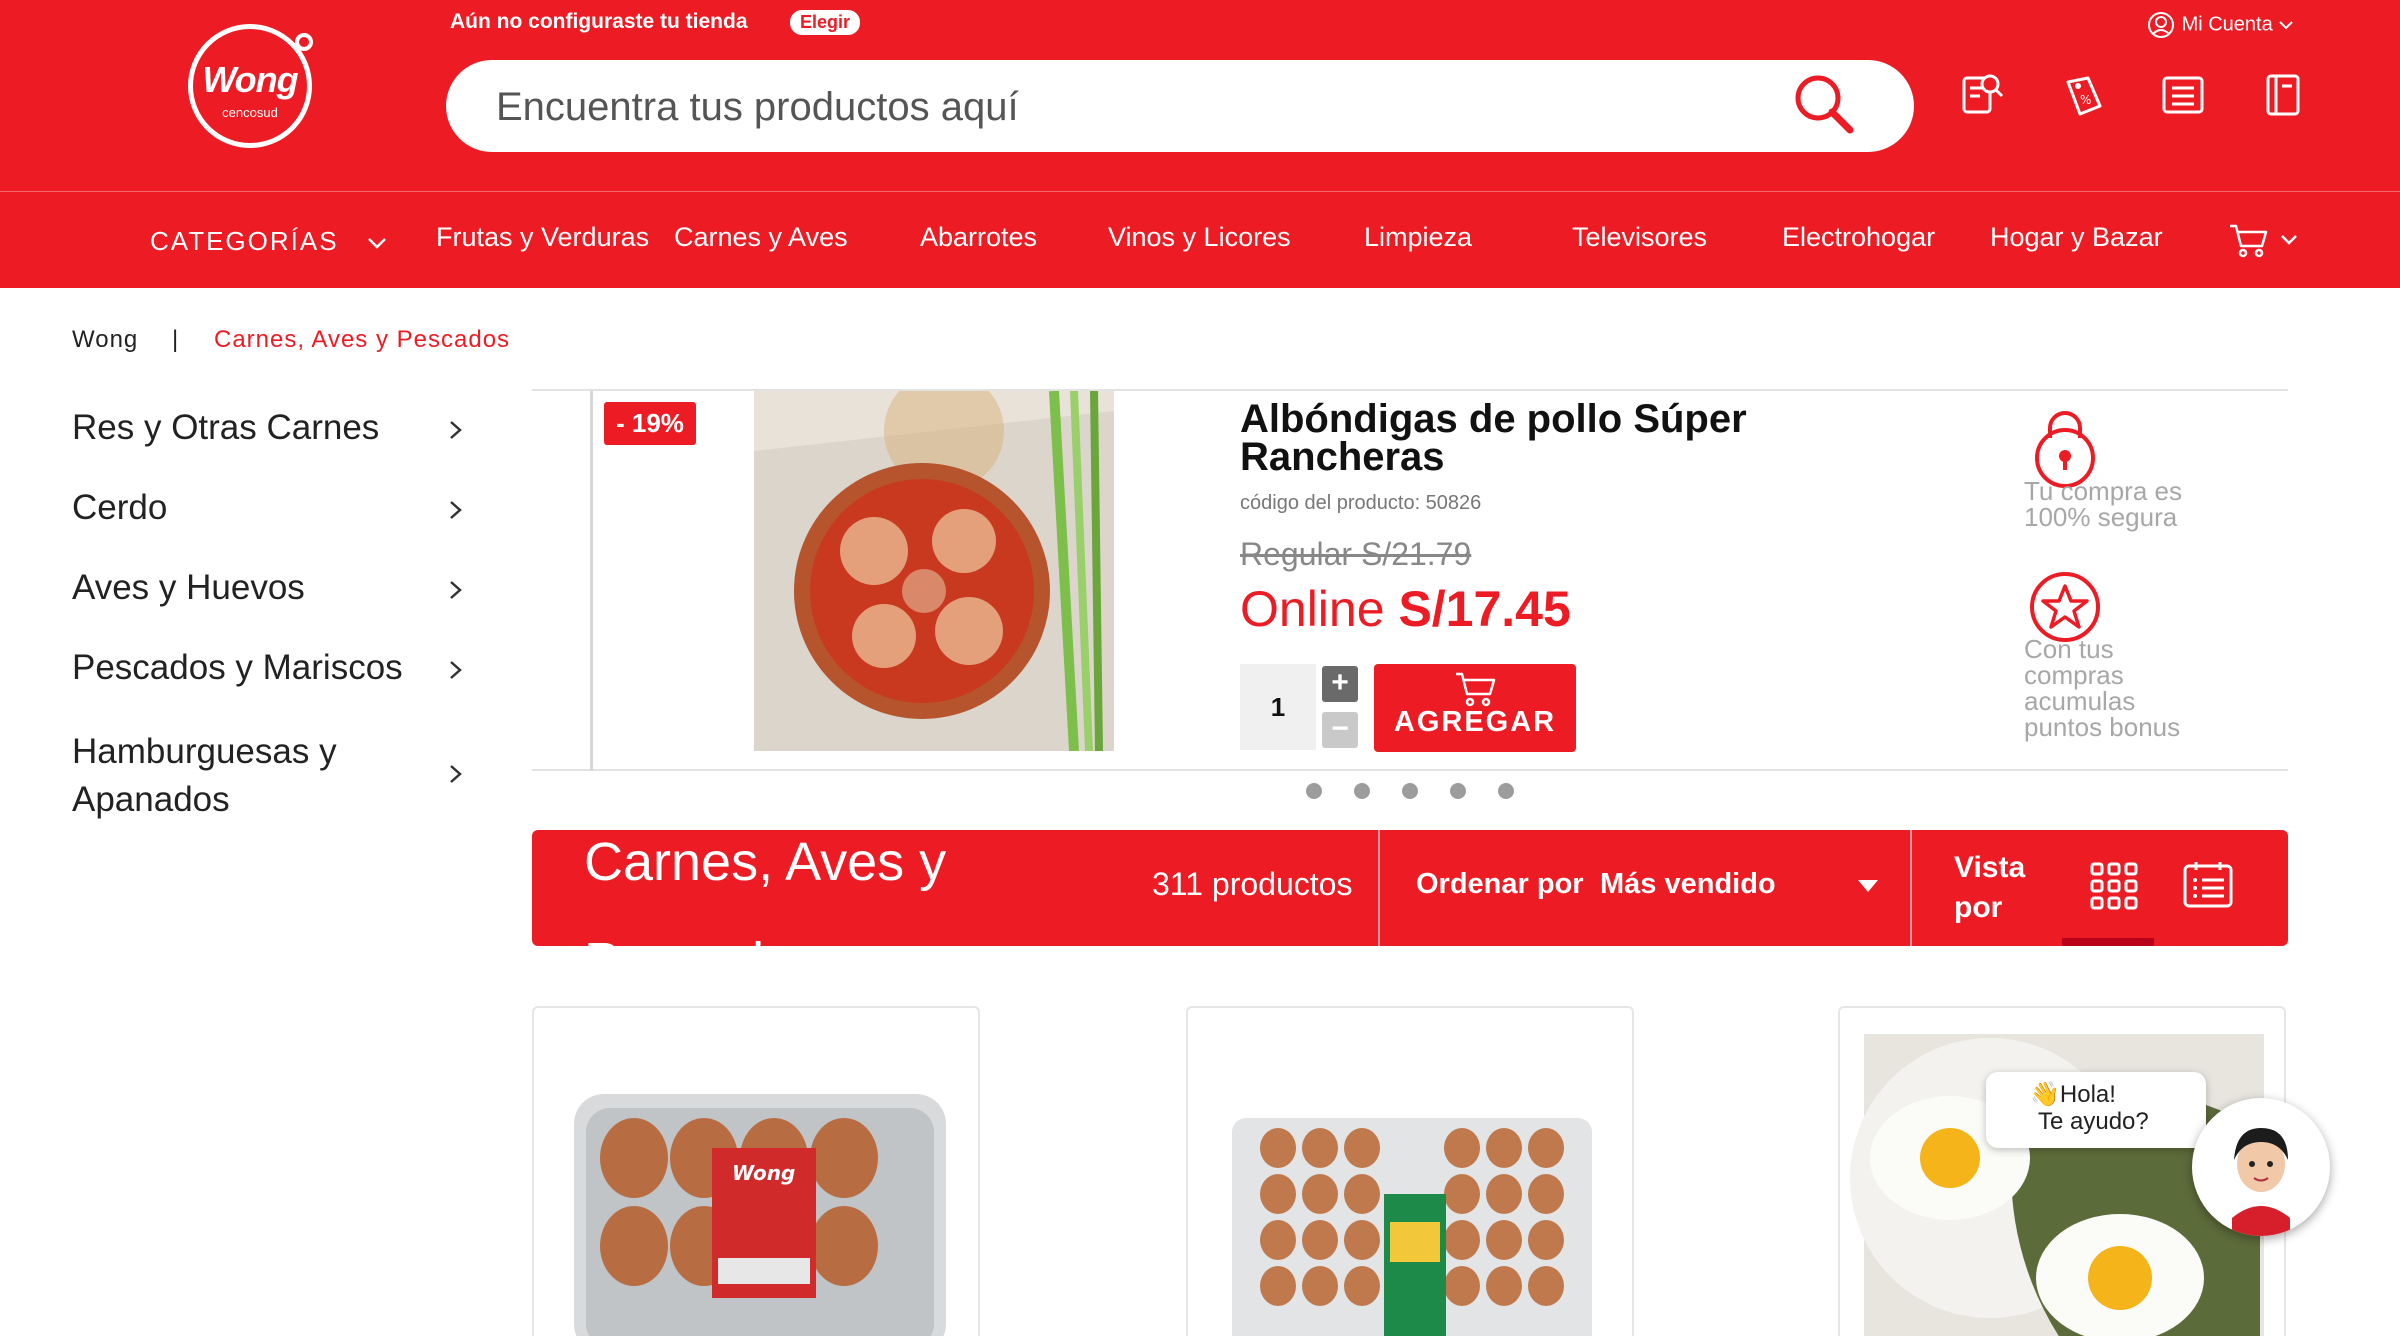  Describe the element at coordinates (2227, 24) in the screenshot. I see `account-label: Mi Cuenta` at that location.